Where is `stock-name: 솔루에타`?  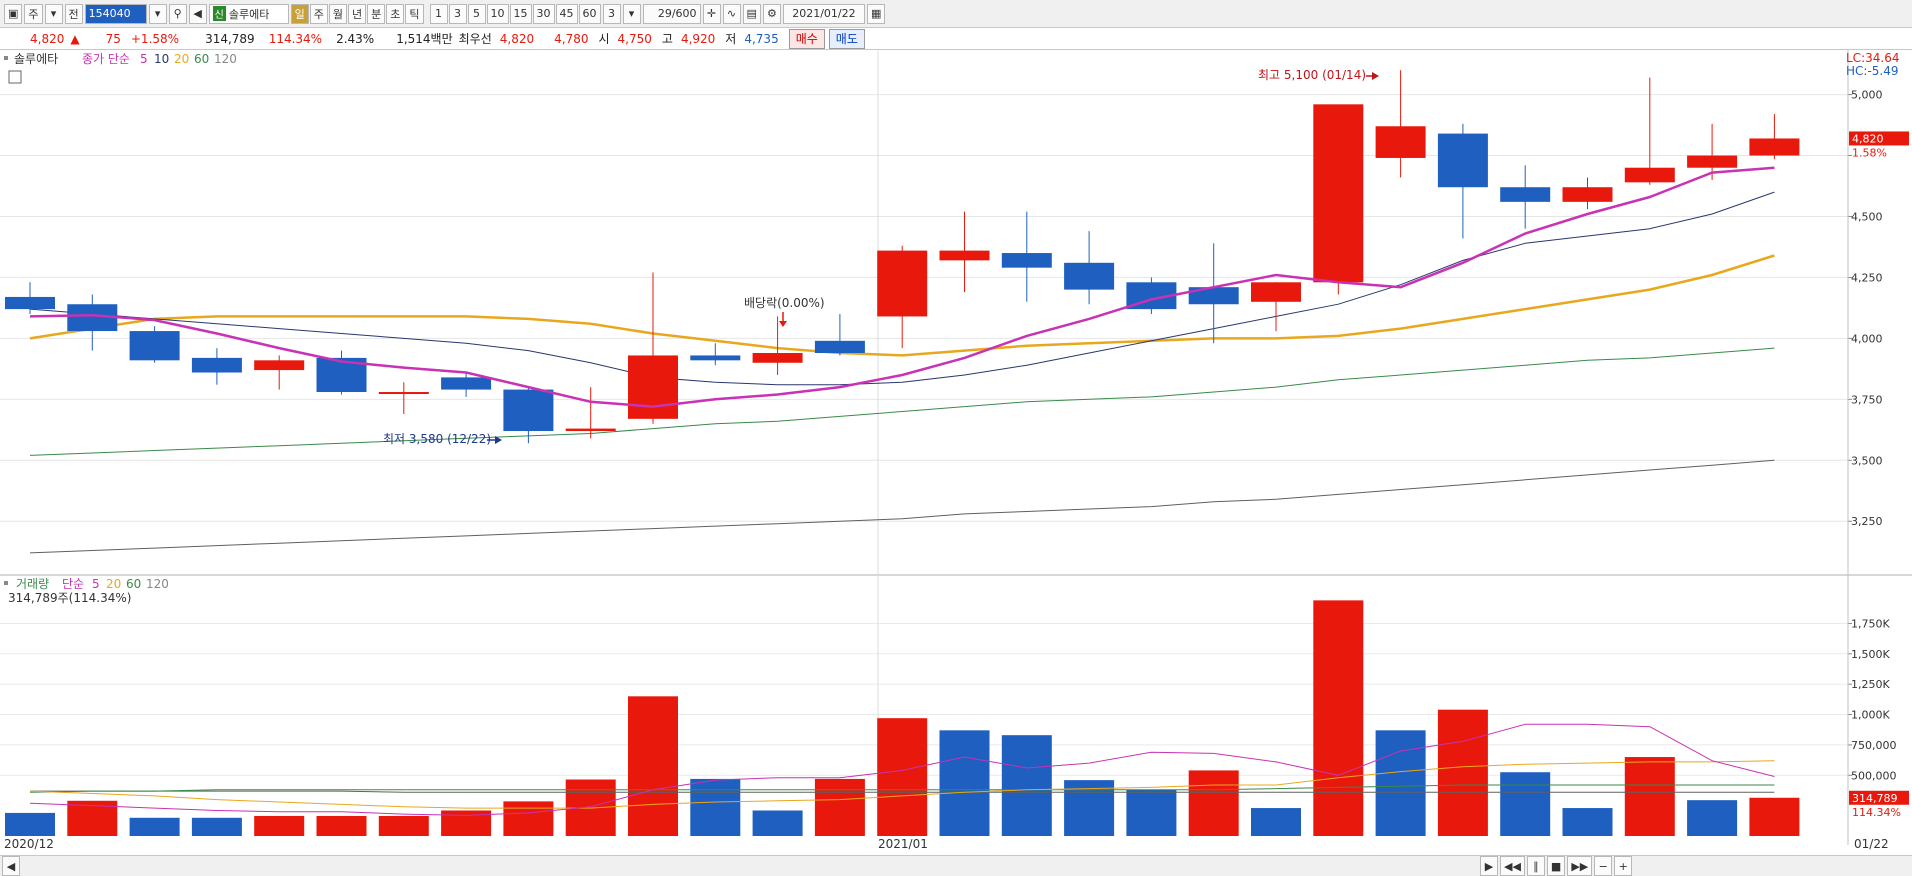 stock-name: 솔루에타 is located at coordinates (249, 14).